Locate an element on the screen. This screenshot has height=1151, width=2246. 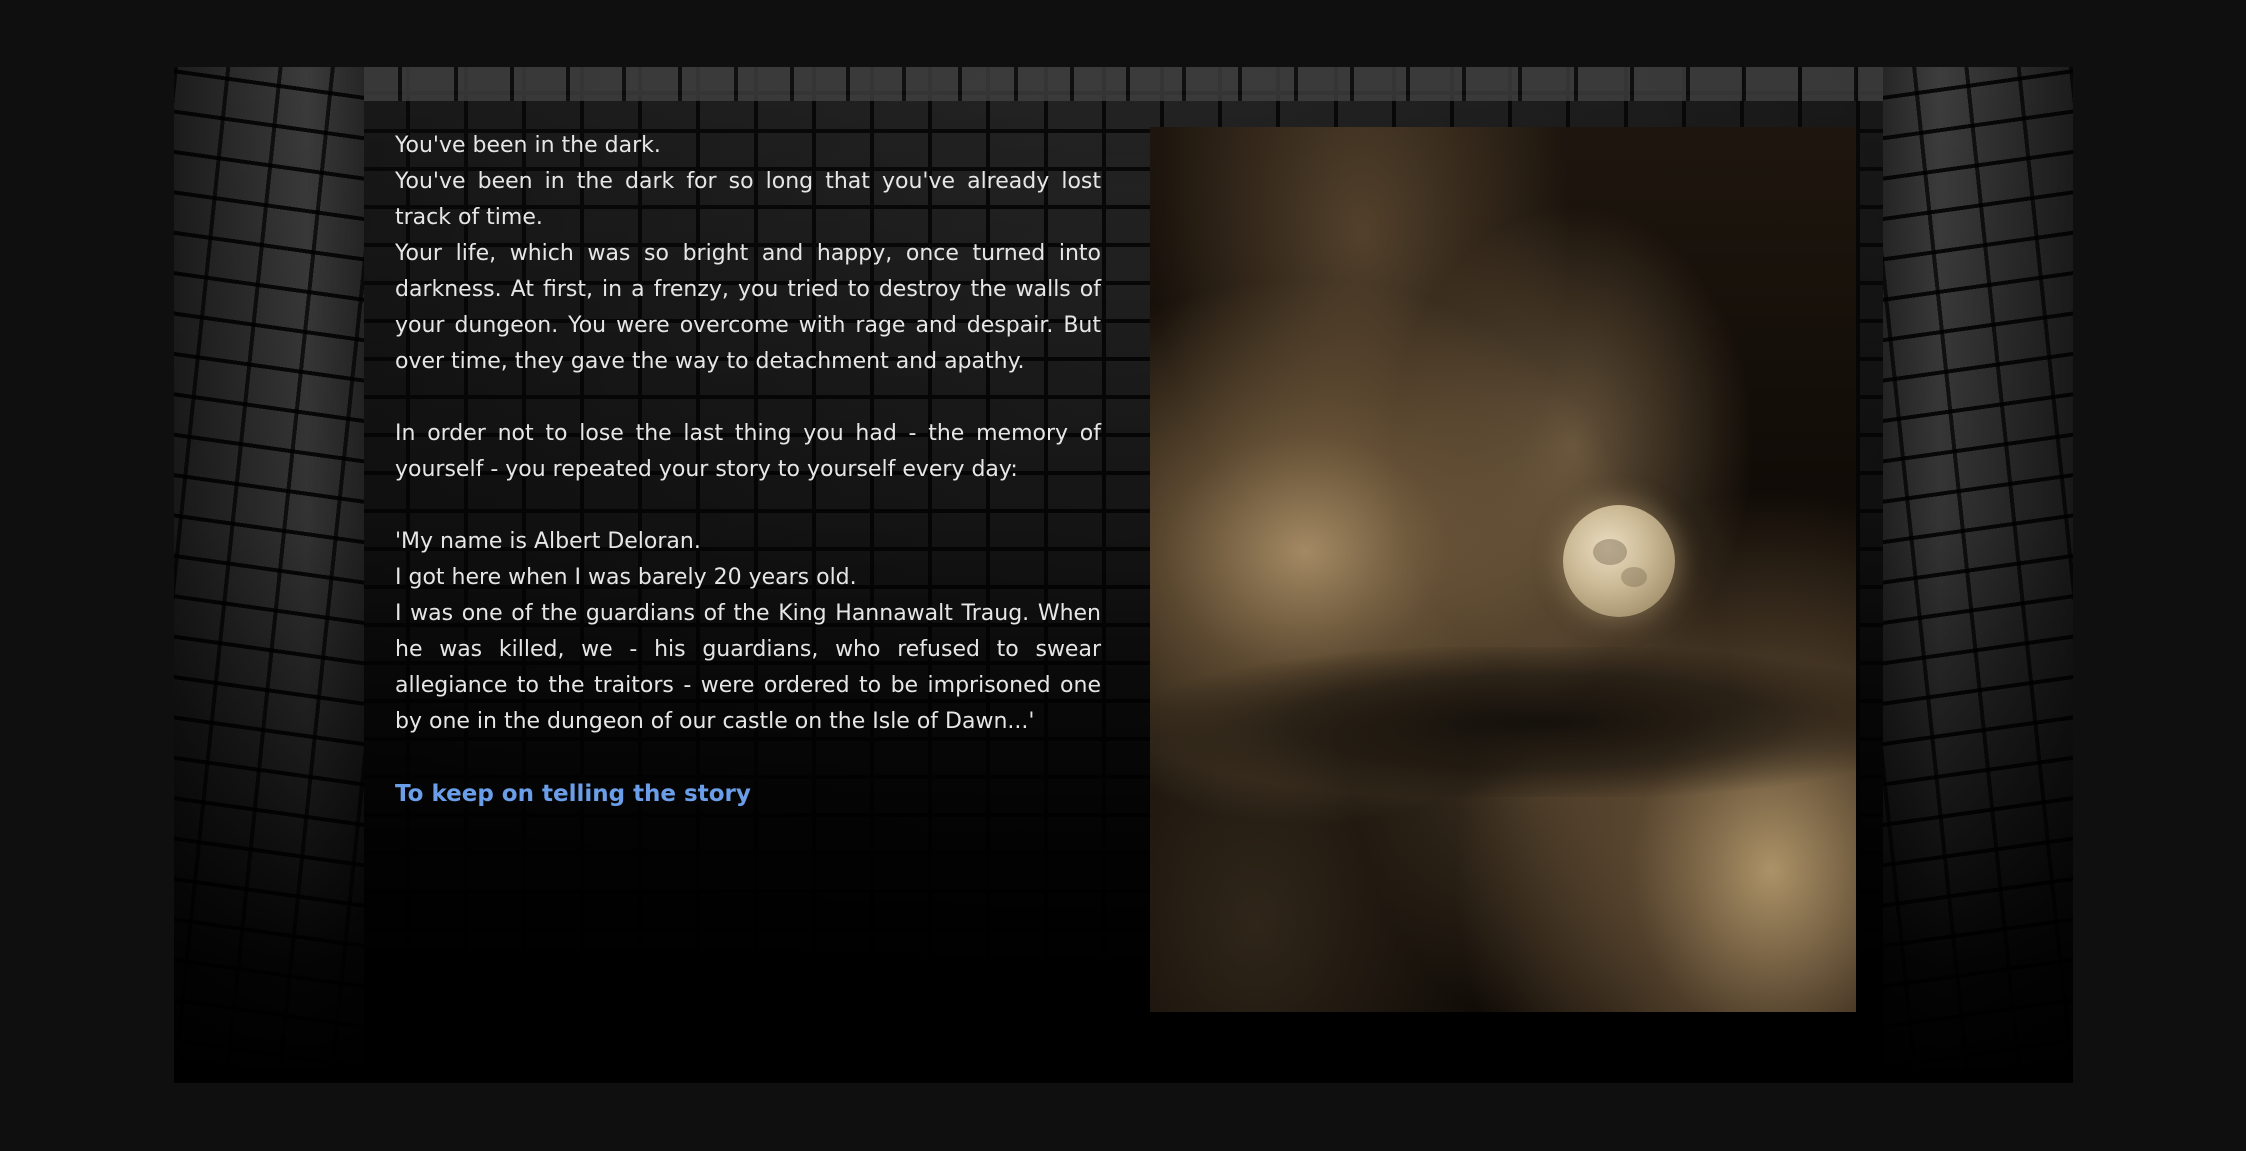
moon-icon is located at coordinates (1619, 561).